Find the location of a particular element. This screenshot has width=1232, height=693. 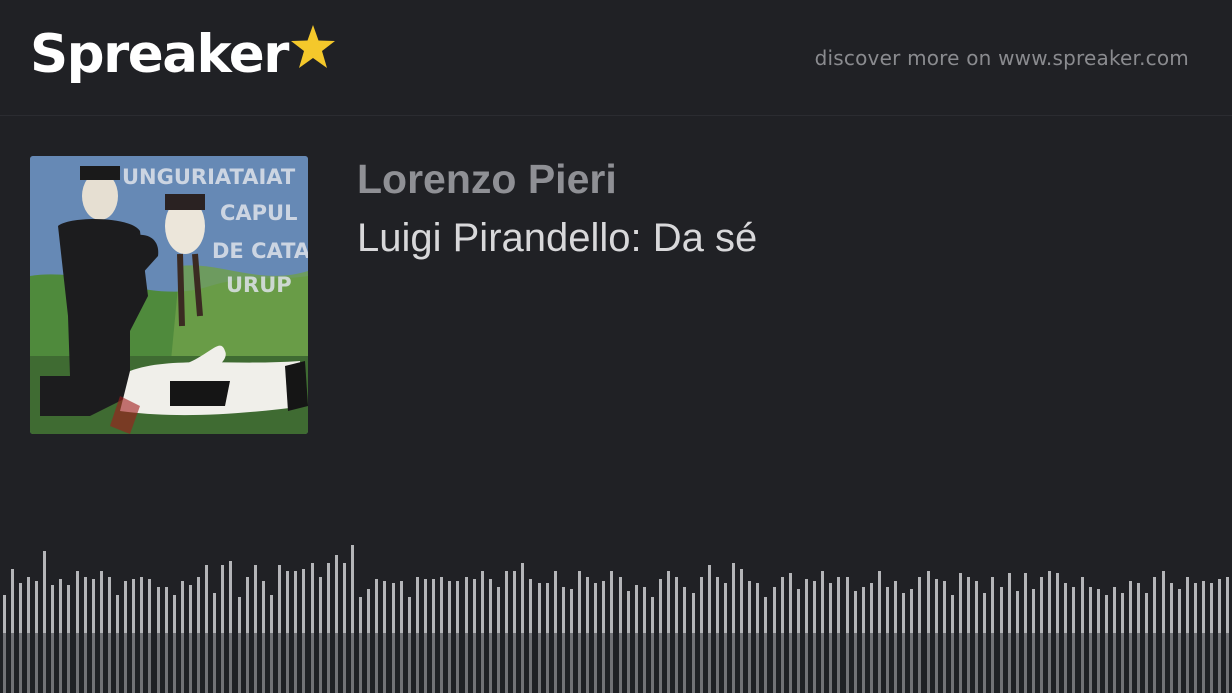

episode-title: Luigi Pirandello: Da sé is located at coordinates (557, 238).